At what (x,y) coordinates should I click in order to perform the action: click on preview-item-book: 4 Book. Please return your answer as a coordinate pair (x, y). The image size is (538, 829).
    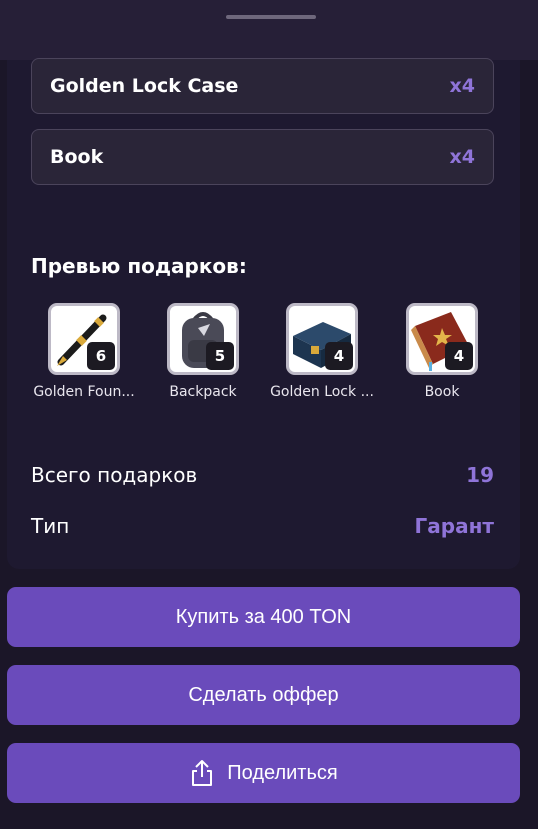
    Looking at the image, I should click on (442, 351).